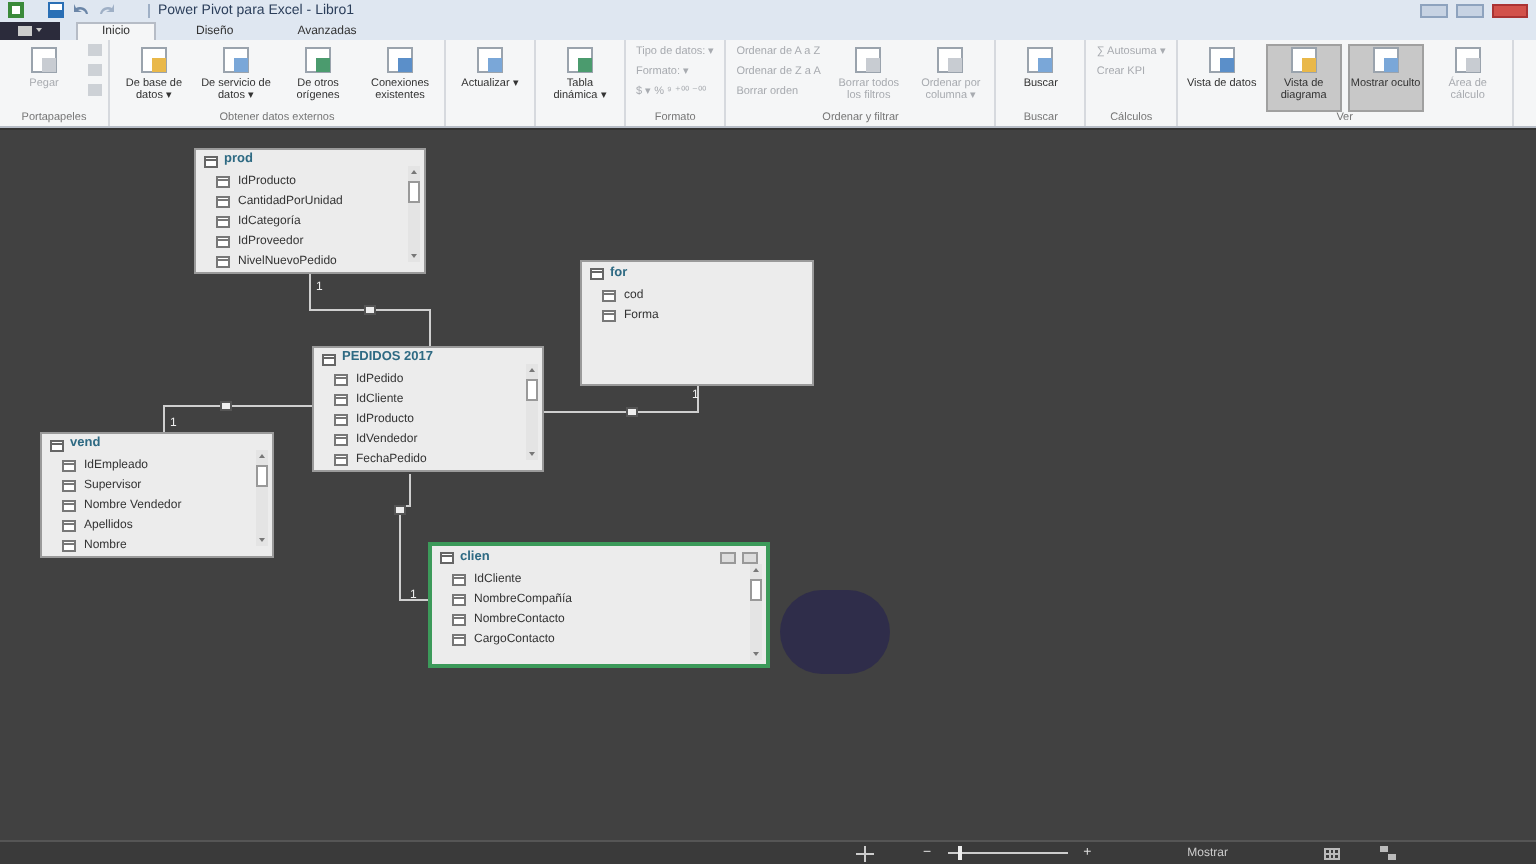 The image size is (1536, 864). I want to click on slider-thumb, so click(960, 853).